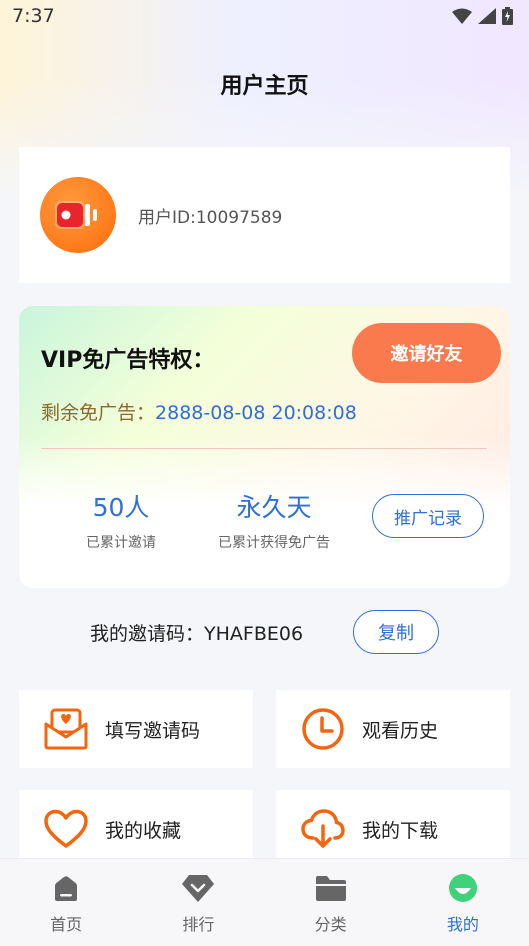 This screenshot has height=946, width=529. I want to click on stat-invited: 50人 已累计邀请, so click(121, 520).